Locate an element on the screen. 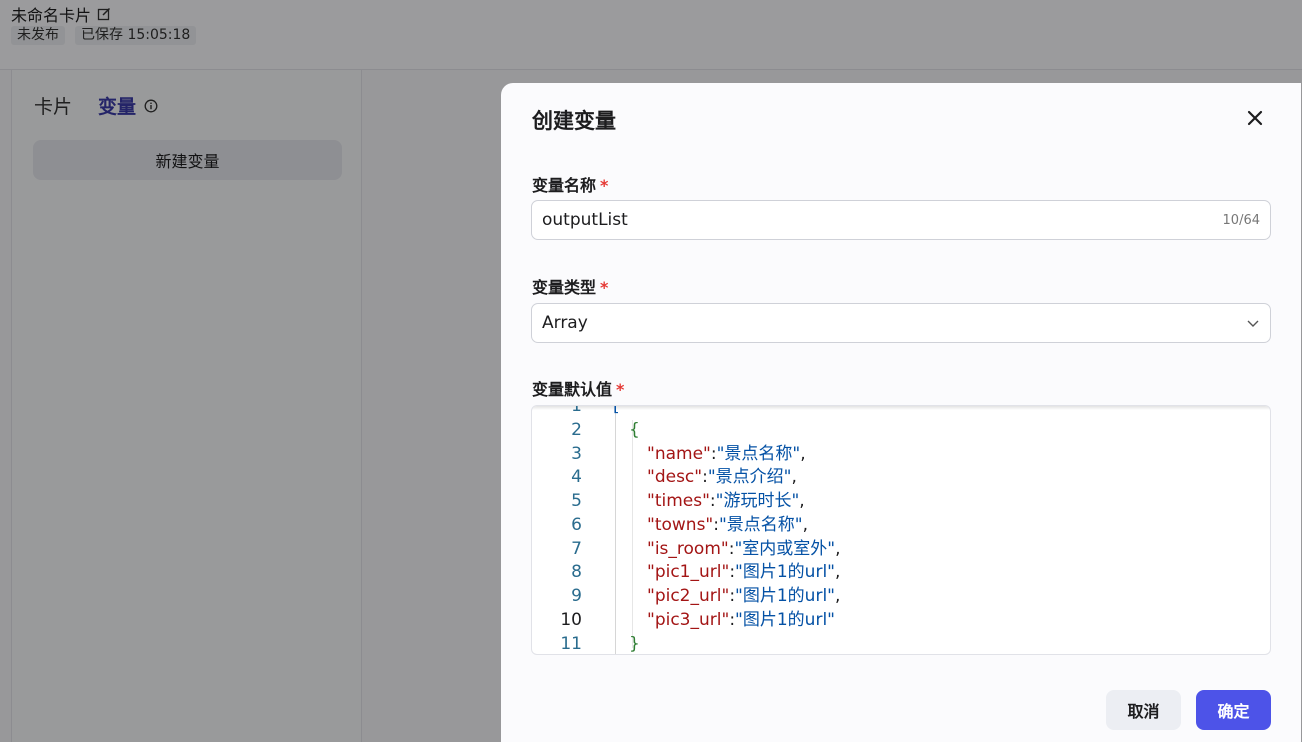 This screenshot has width=1302, height=742. line-number: 6 is located at coordinates (576, 525).